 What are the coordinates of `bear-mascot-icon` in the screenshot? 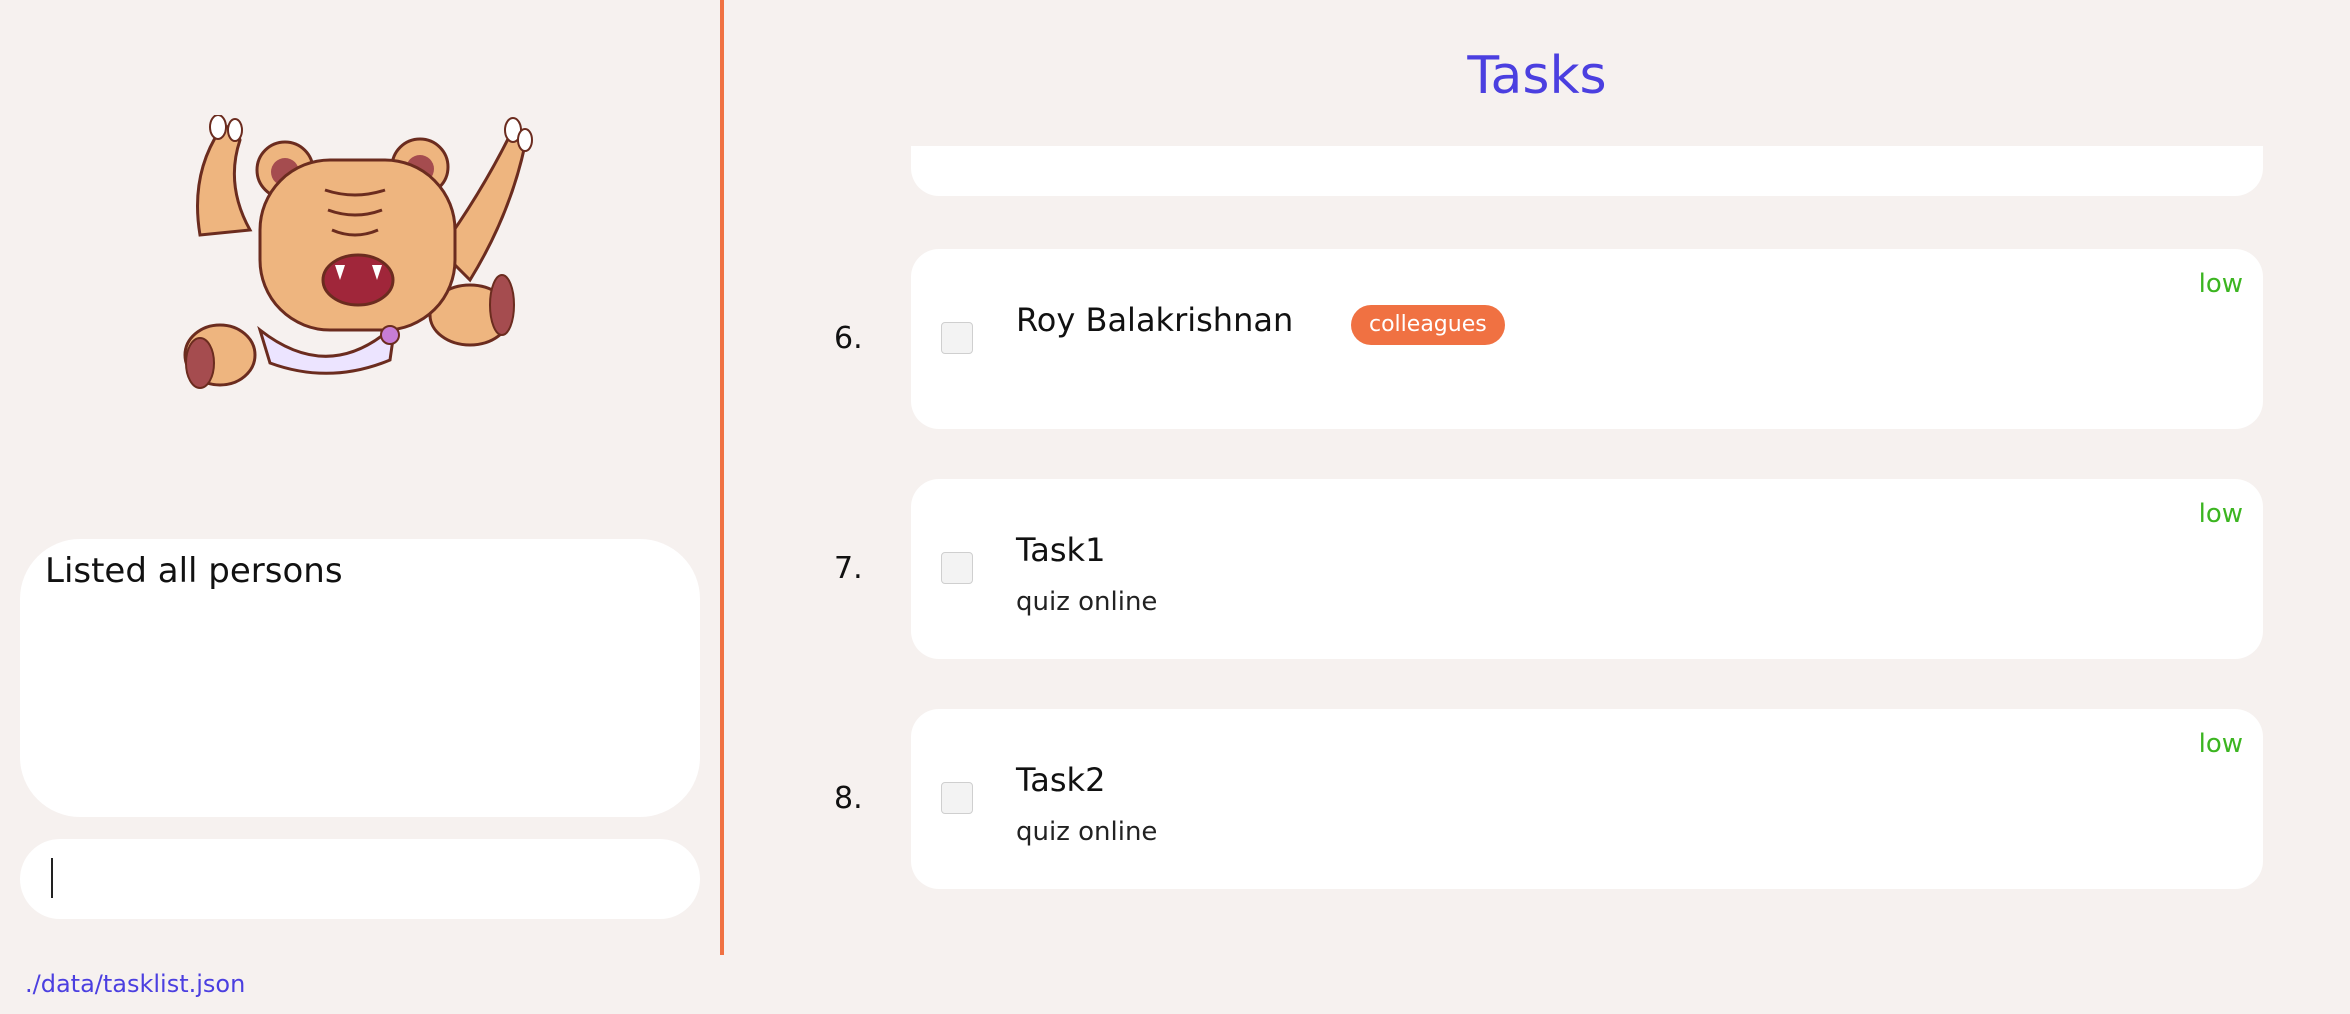 It's located at (358, 252).